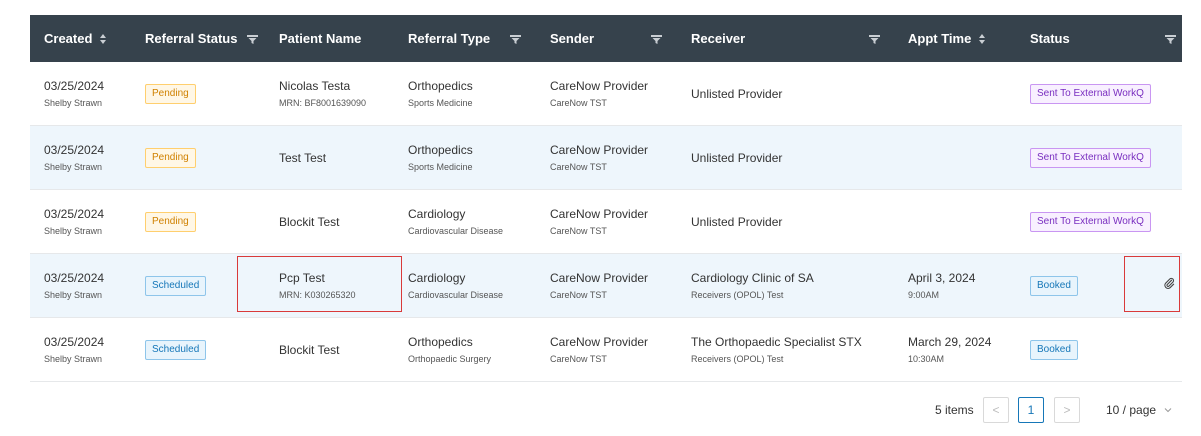  Describe the element at coordinates (1090, 93) in the screenshot. I see `status-badge: Sent To External WorkQ` at that location.